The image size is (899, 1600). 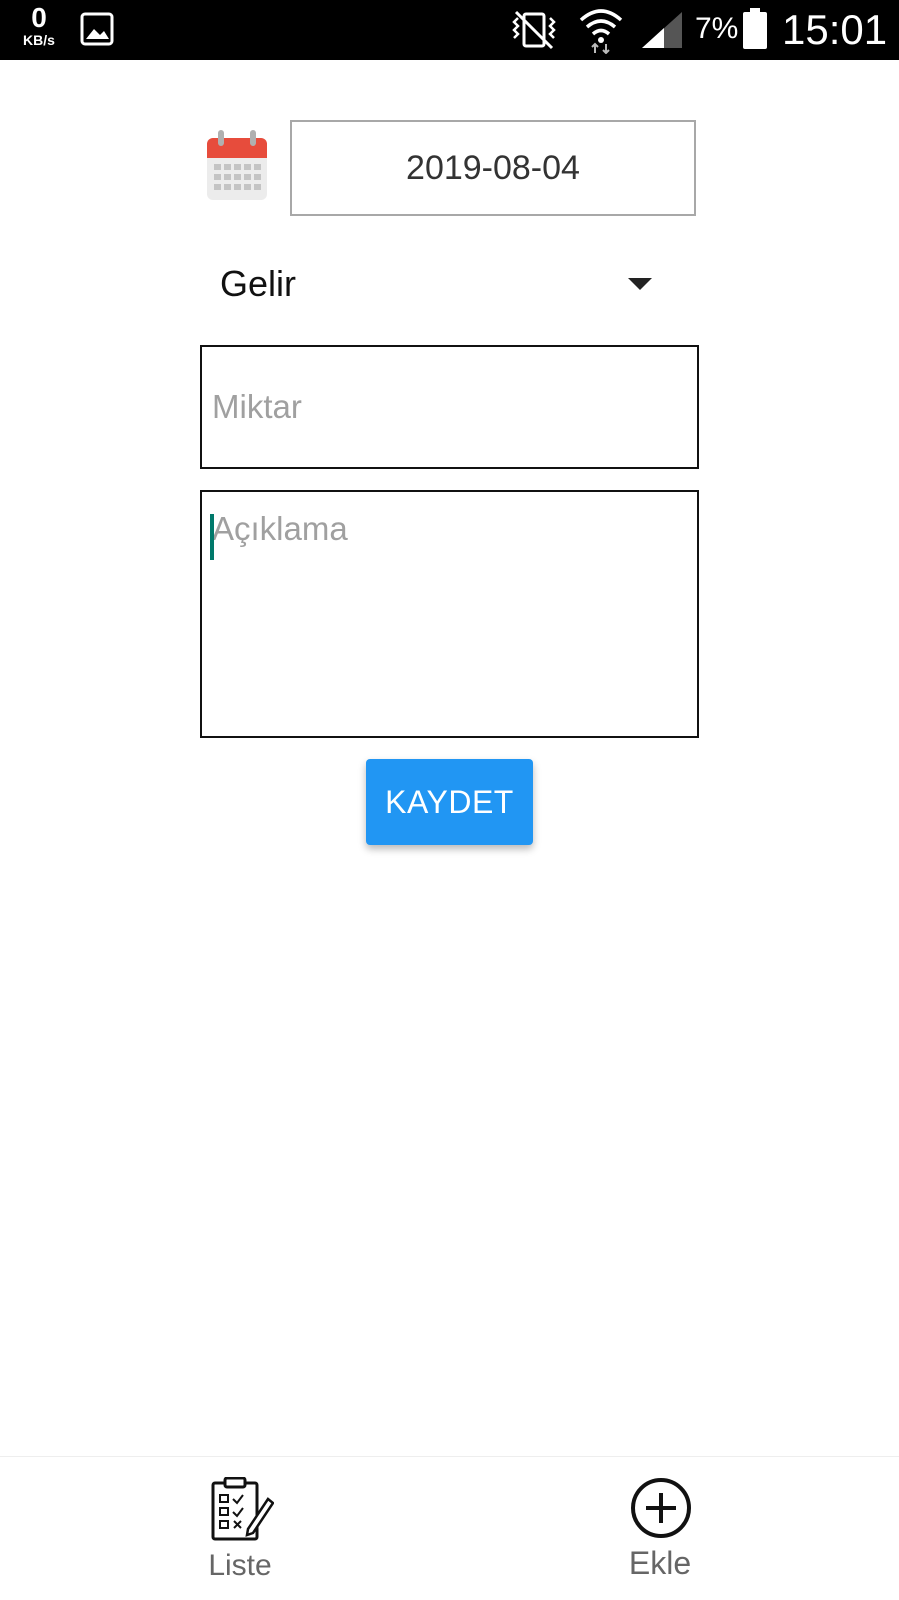 What do you see at coordinates (242, 1512) in the screenshot?
I see `checklist-icon` at bounding box center [242, 1512].